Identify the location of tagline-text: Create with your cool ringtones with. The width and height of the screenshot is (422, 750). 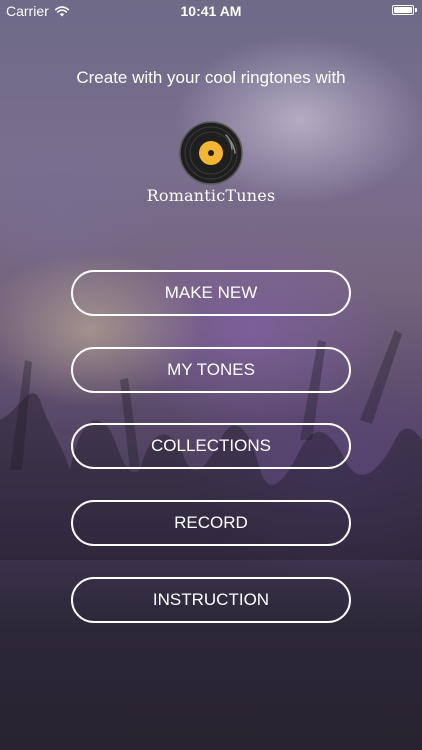
(211, 77).